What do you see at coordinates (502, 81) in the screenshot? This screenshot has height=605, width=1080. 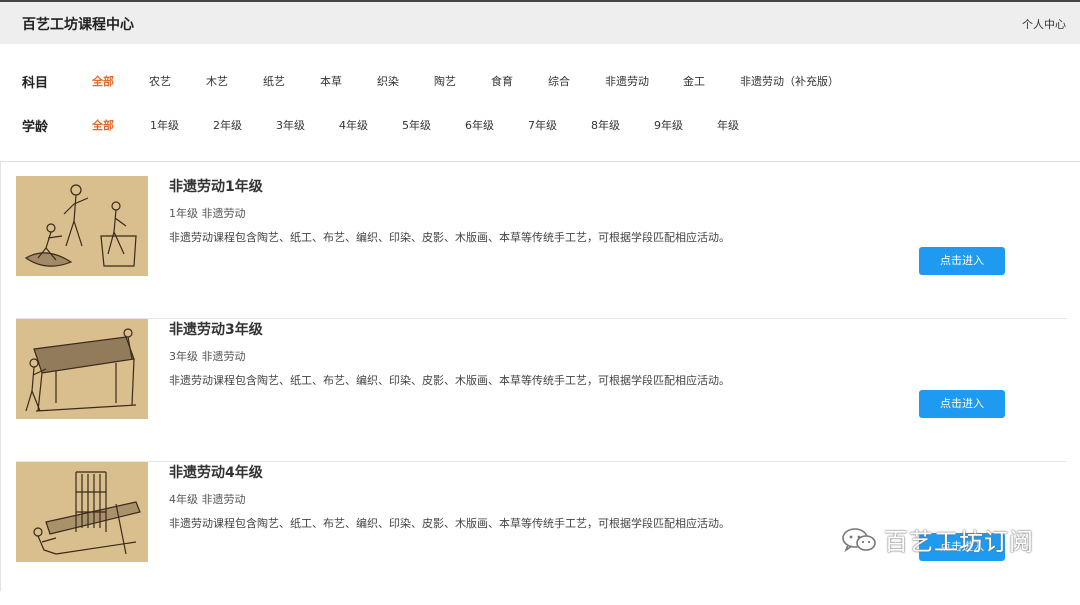 I see `subject-option-food: 食育` at bounding box center [502, 81].